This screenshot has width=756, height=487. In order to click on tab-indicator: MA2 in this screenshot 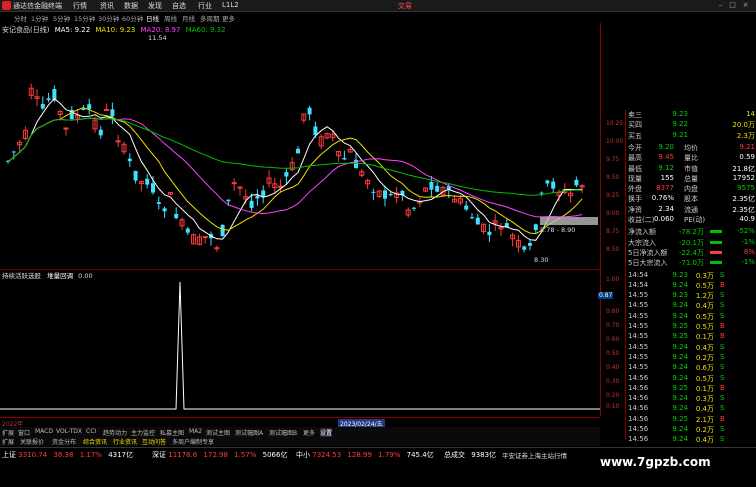, I will do `click(195, 431)`.